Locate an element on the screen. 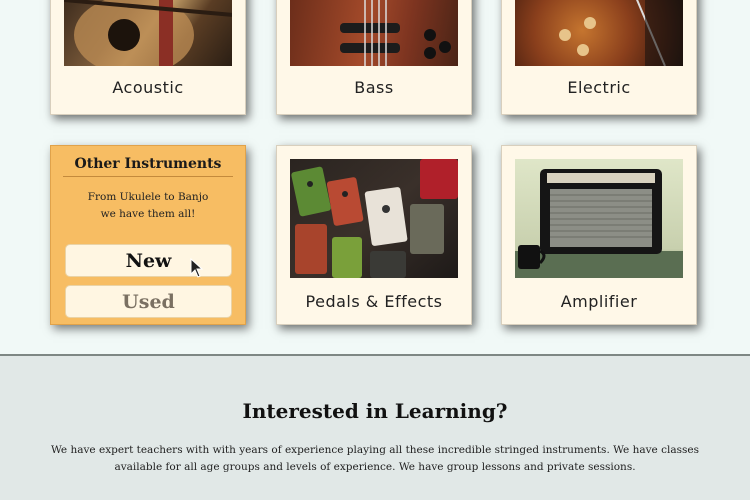  product-card-pedals: Pedals & Effects is located at coordinates (374, 235).